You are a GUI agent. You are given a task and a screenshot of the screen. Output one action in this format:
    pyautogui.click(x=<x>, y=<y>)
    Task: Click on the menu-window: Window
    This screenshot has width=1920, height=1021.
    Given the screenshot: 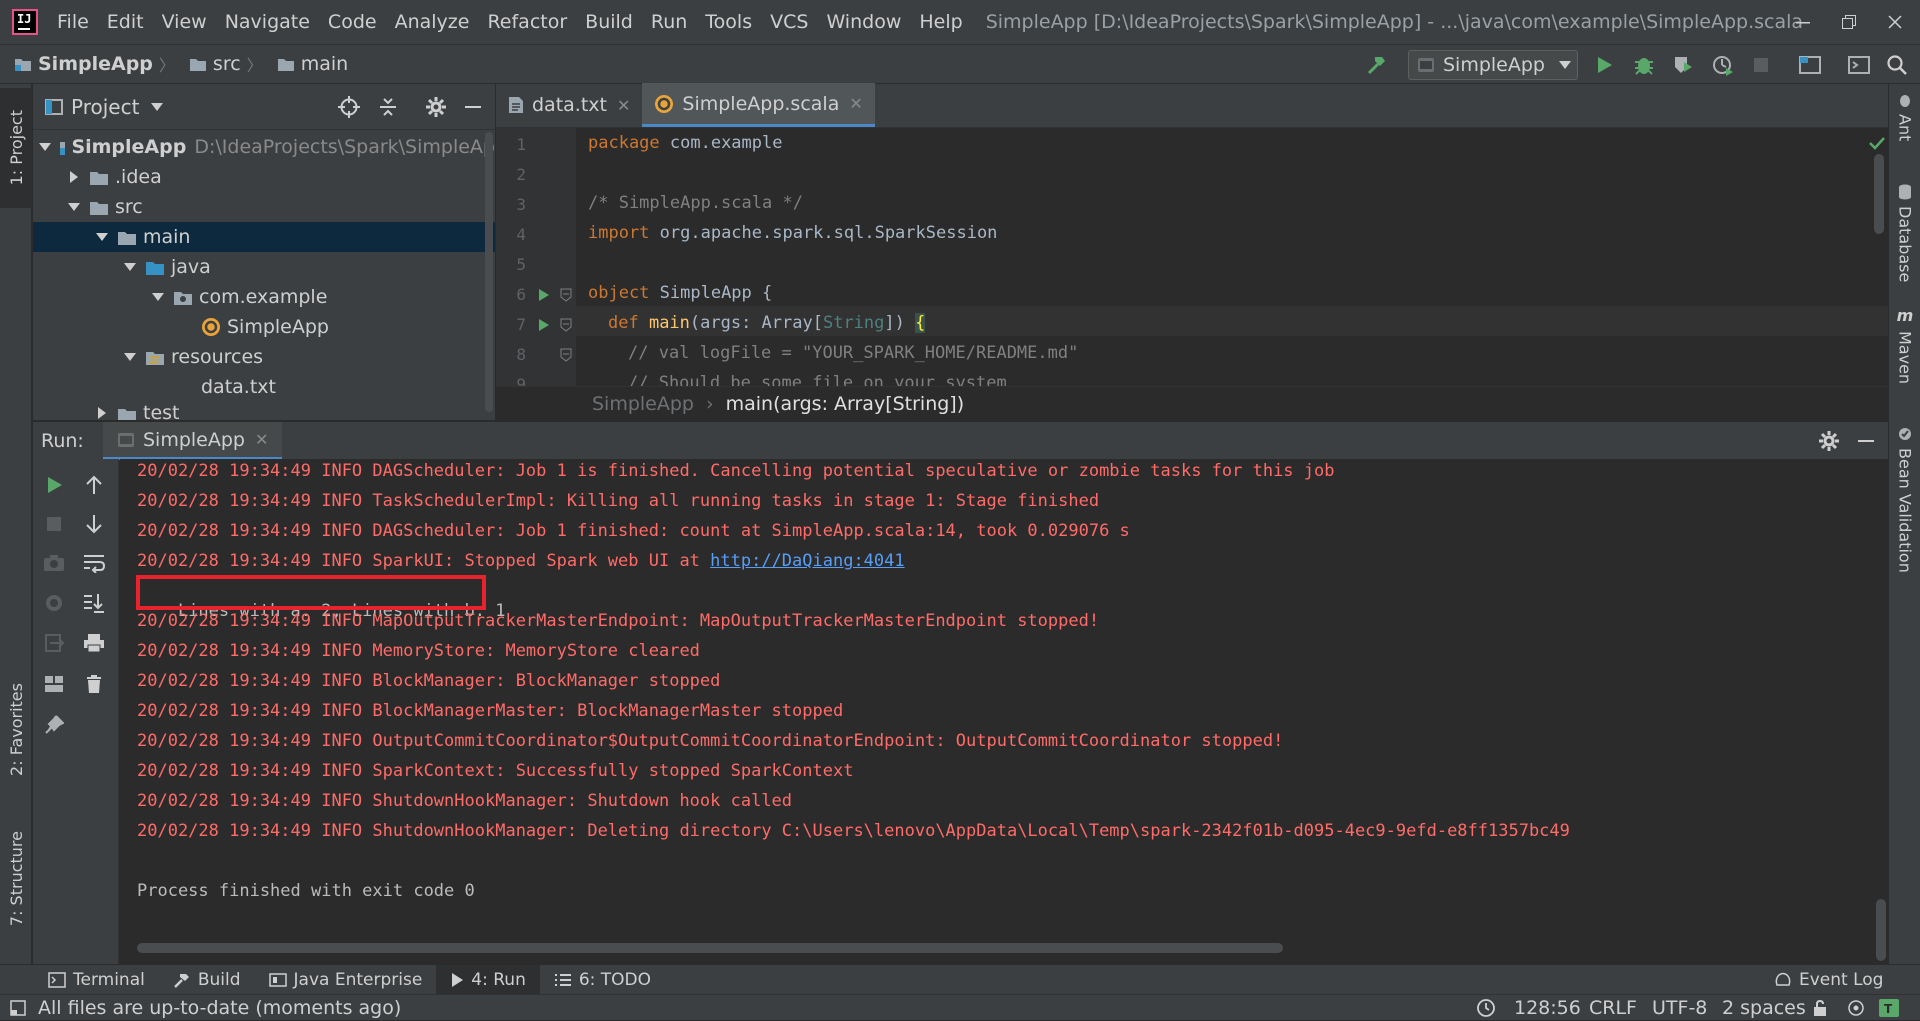 What is the action you would take?
    pyautogui.click(x=863, y=22)
    